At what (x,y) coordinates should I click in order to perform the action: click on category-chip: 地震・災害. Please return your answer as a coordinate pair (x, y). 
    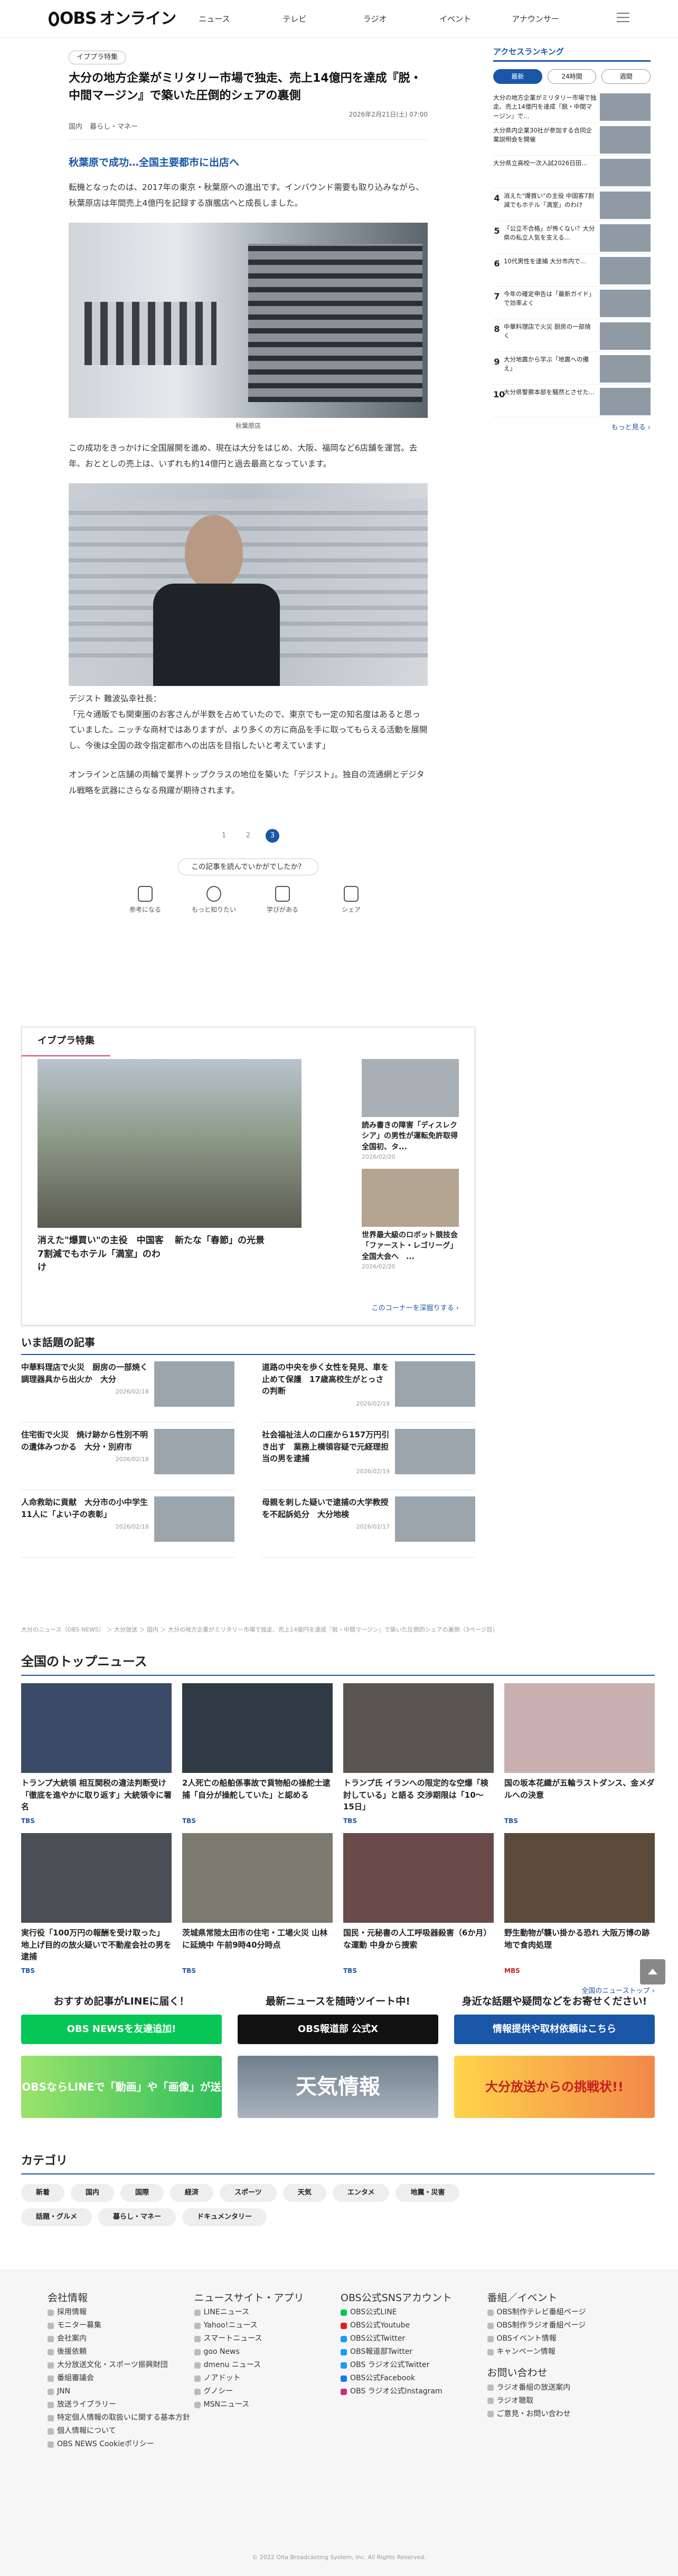
    Looking at the image, I should click on (428, 2193).